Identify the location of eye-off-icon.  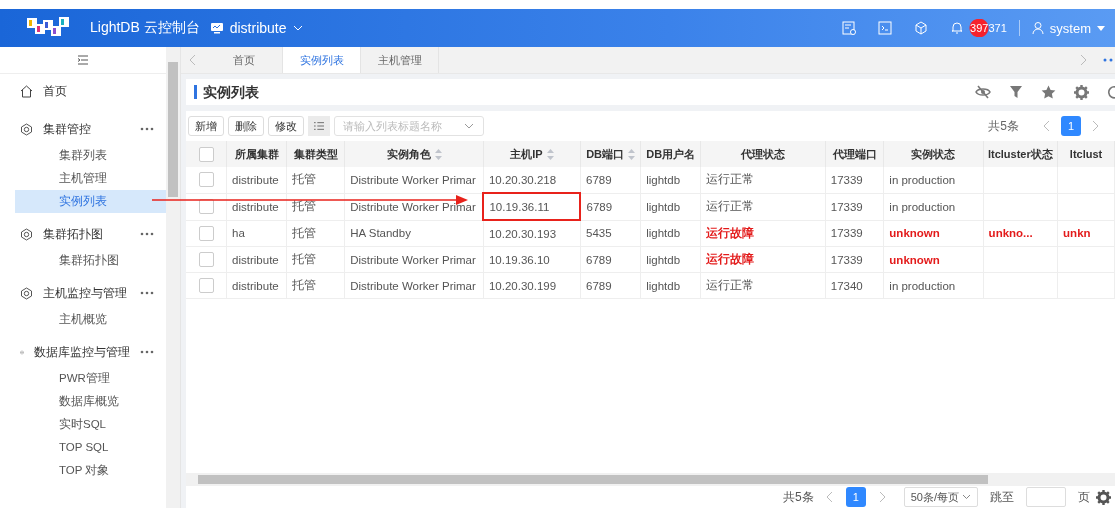
(983, 92).